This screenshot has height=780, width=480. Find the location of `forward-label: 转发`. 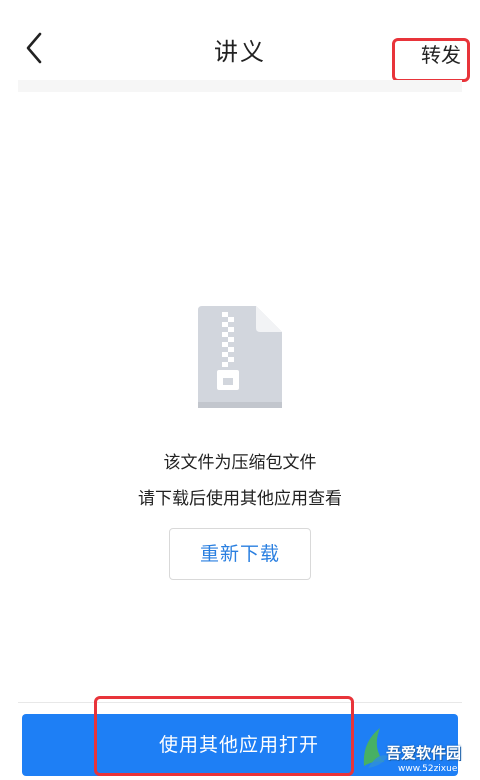

forward-label: 转发 is located at coordinates (441, 55).